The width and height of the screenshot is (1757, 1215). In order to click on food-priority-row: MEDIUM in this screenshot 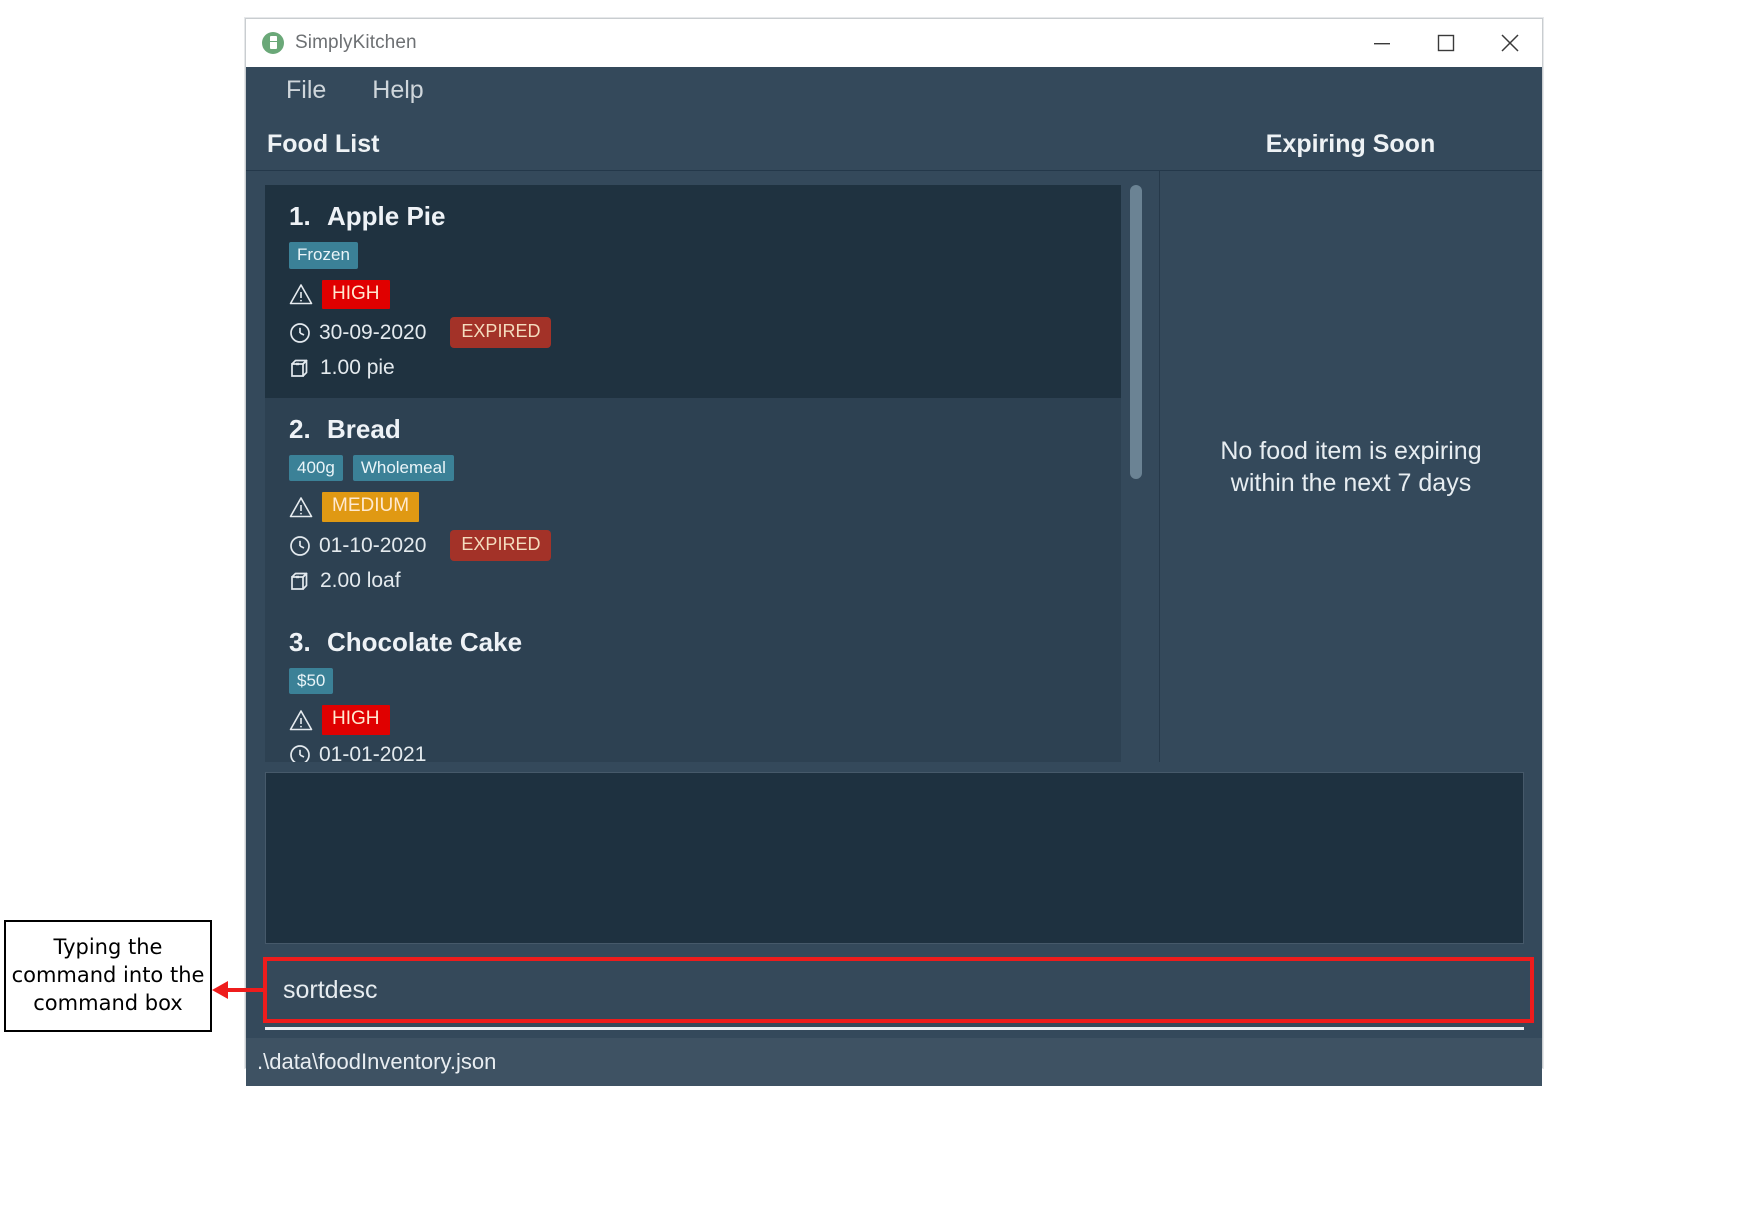, I will do `click(705, 507)`.